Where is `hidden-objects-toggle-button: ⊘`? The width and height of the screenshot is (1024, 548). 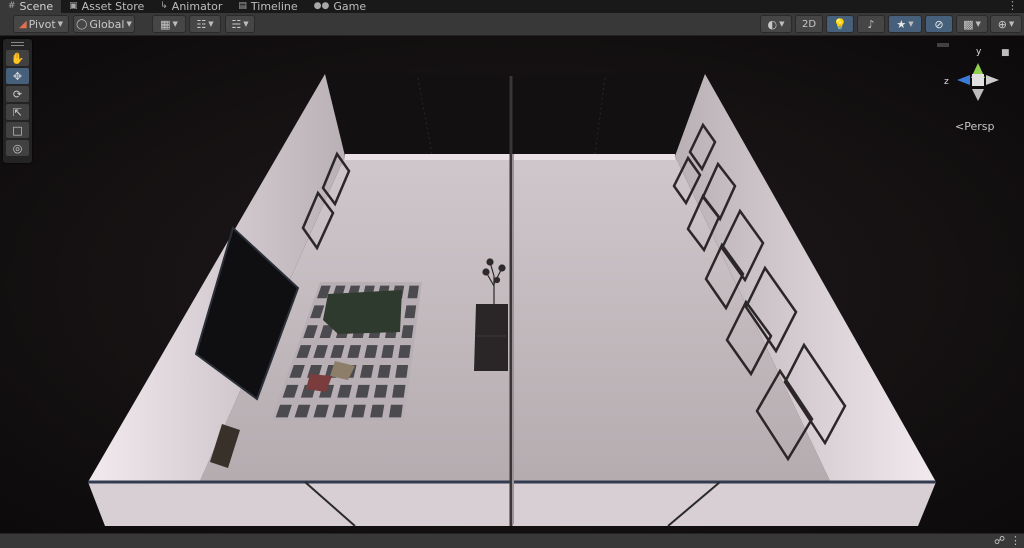
hidden-objects-toggle-button: ⊘ is located at coordinates (939, 24).